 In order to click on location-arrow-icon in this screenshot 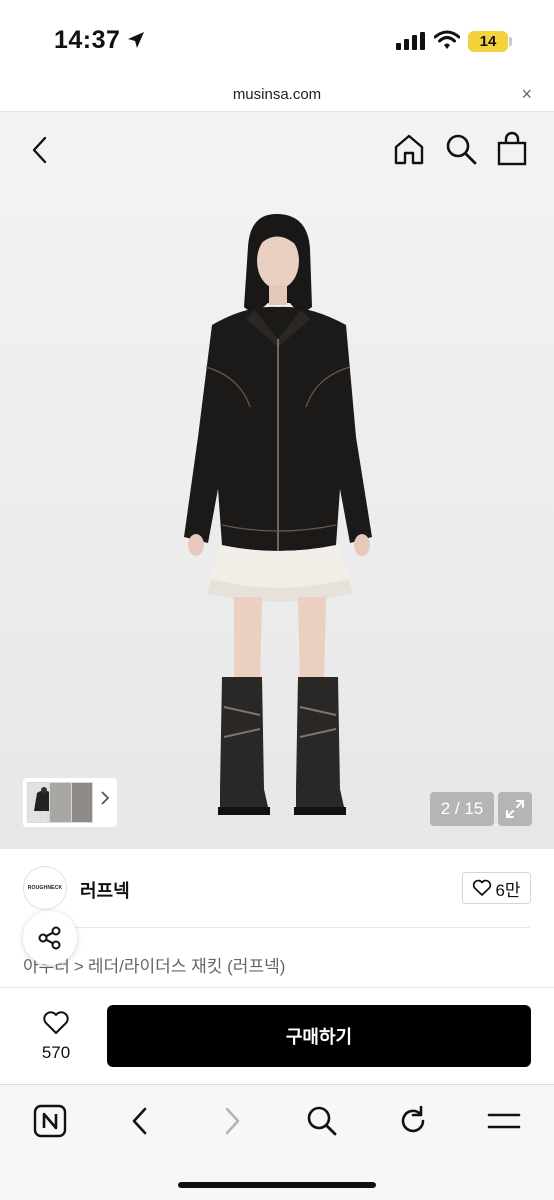, I will do `click(136, 40)`.